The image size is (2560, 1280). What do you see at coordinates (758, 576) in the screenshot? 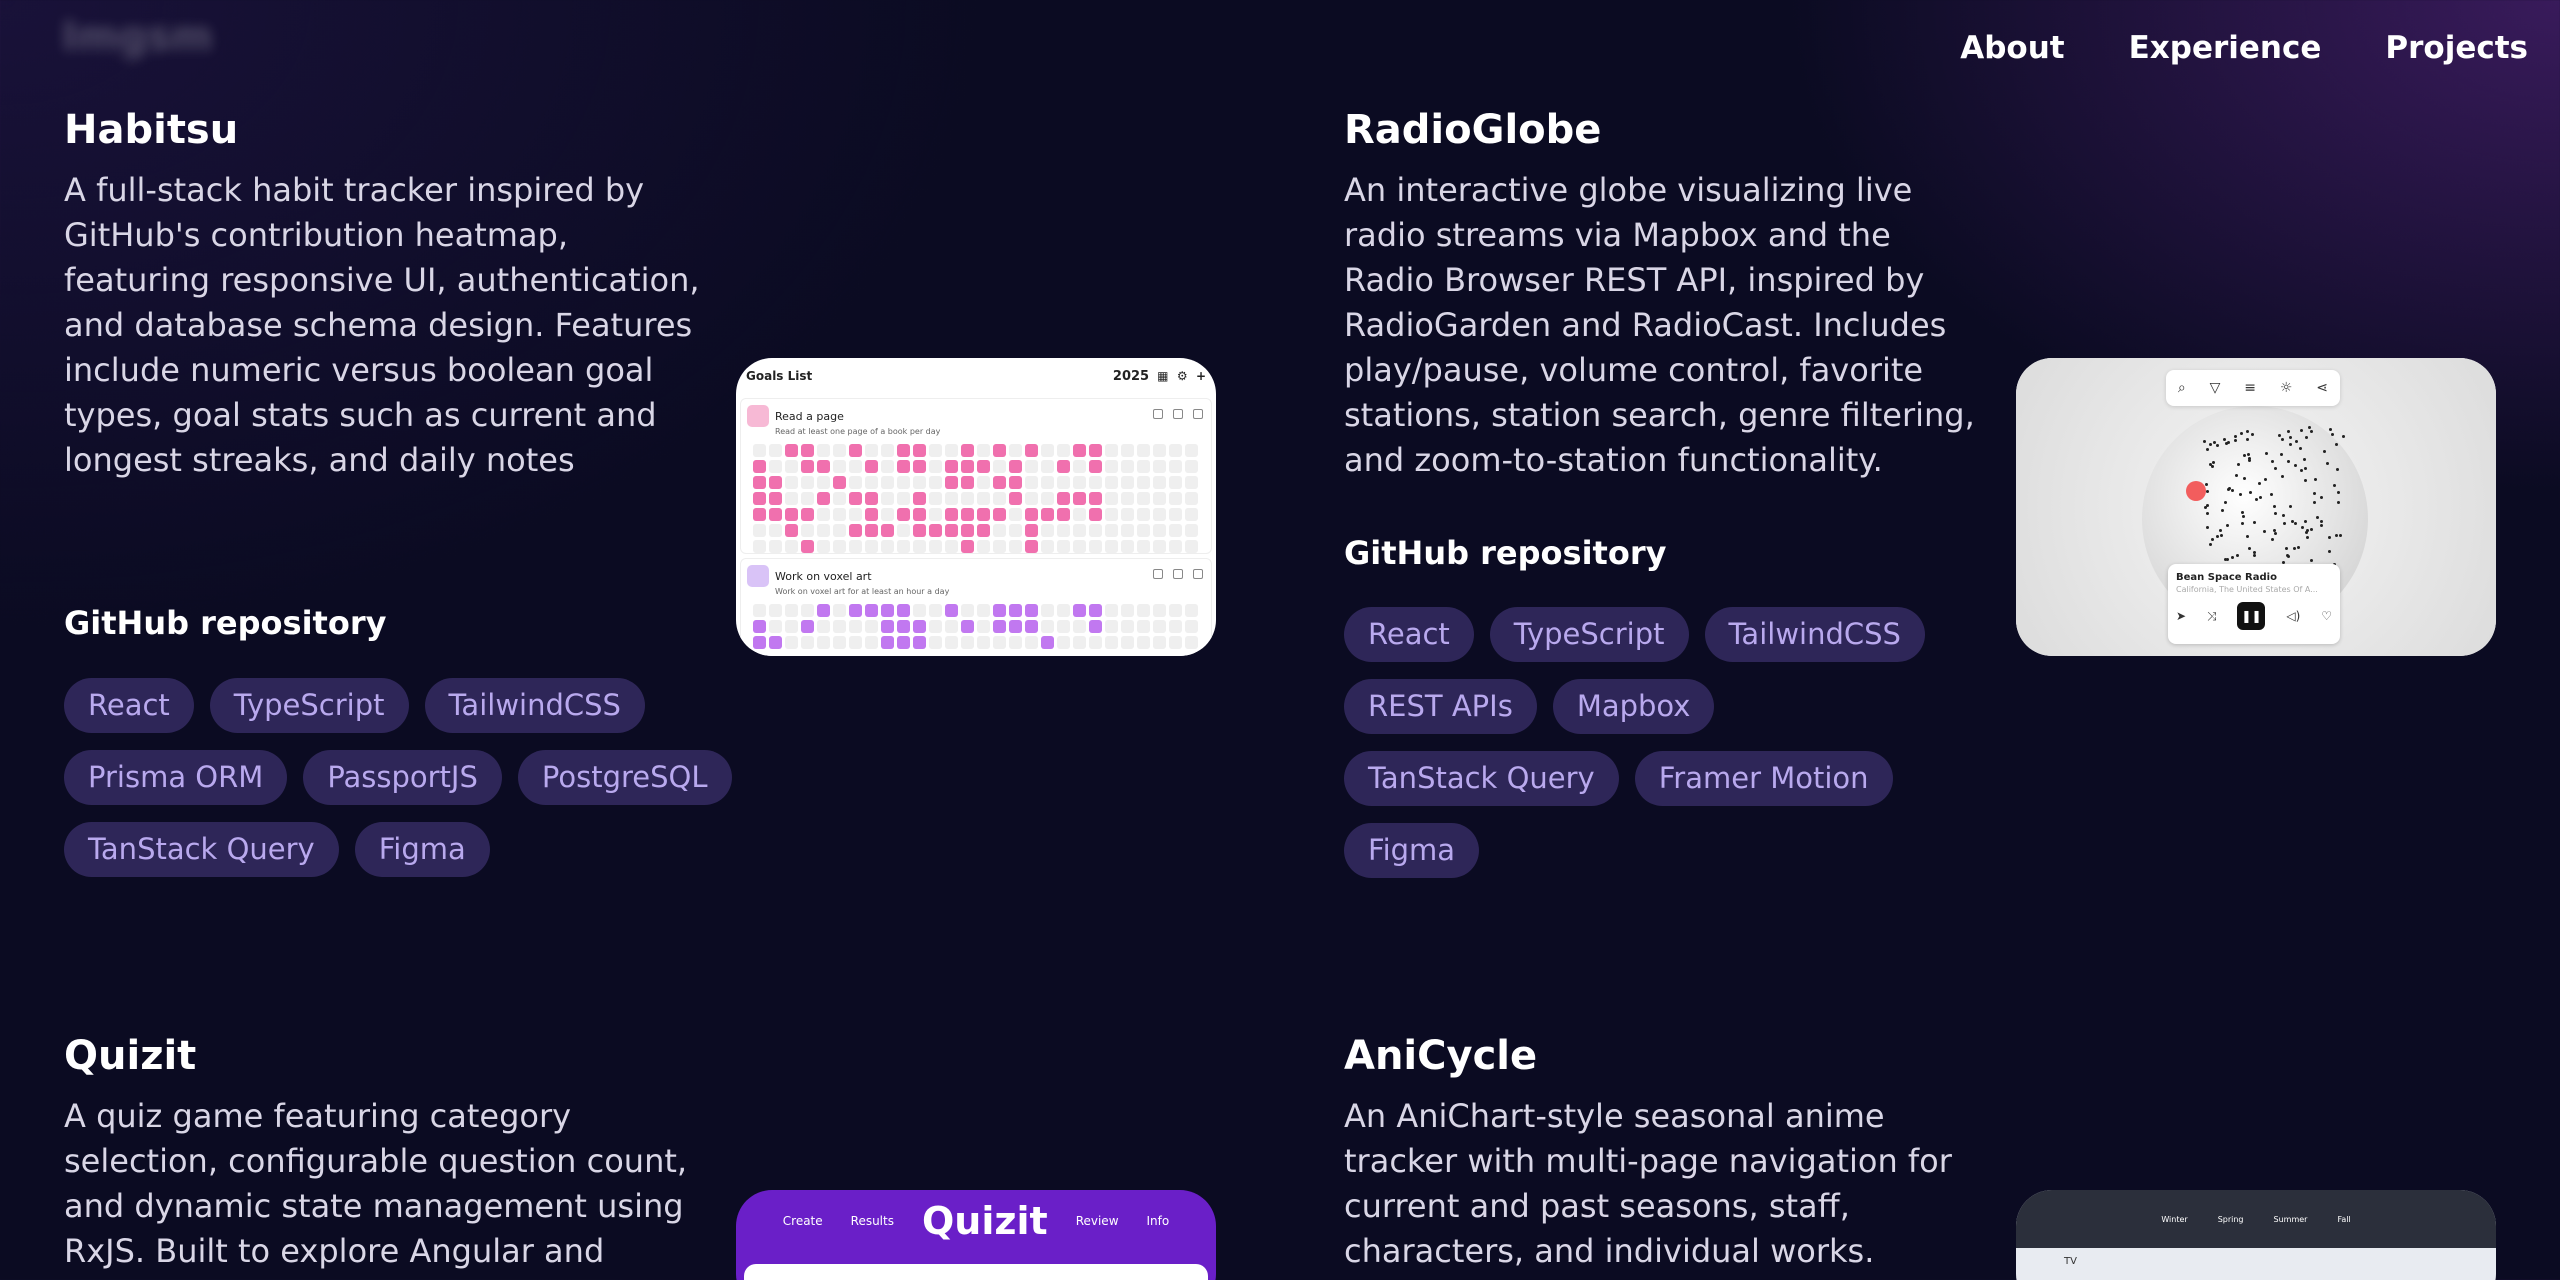
I see `cube-icon` at bounding box center [758, 576].